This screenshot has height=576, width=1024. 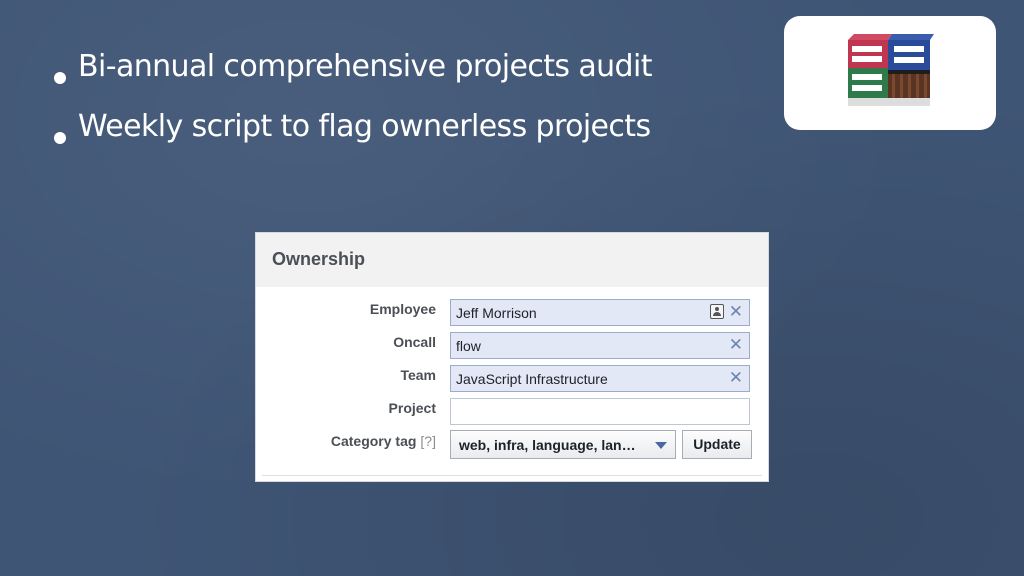 What do you see at coordinates (717, 444) in the screenshot?
I see `update-button: Update` at bounding box center [717, 444].